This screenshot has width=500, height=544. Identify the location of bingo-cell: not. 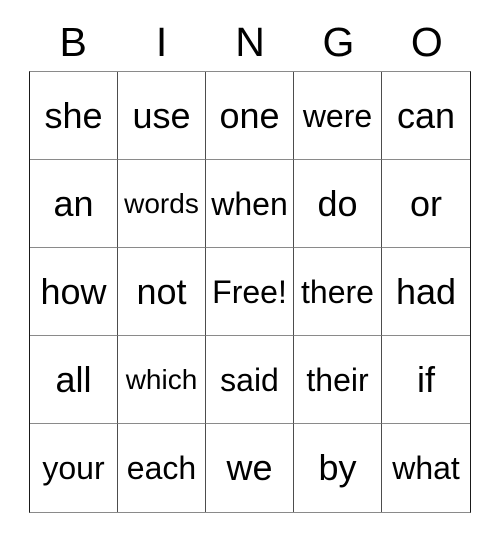
(162, 292).